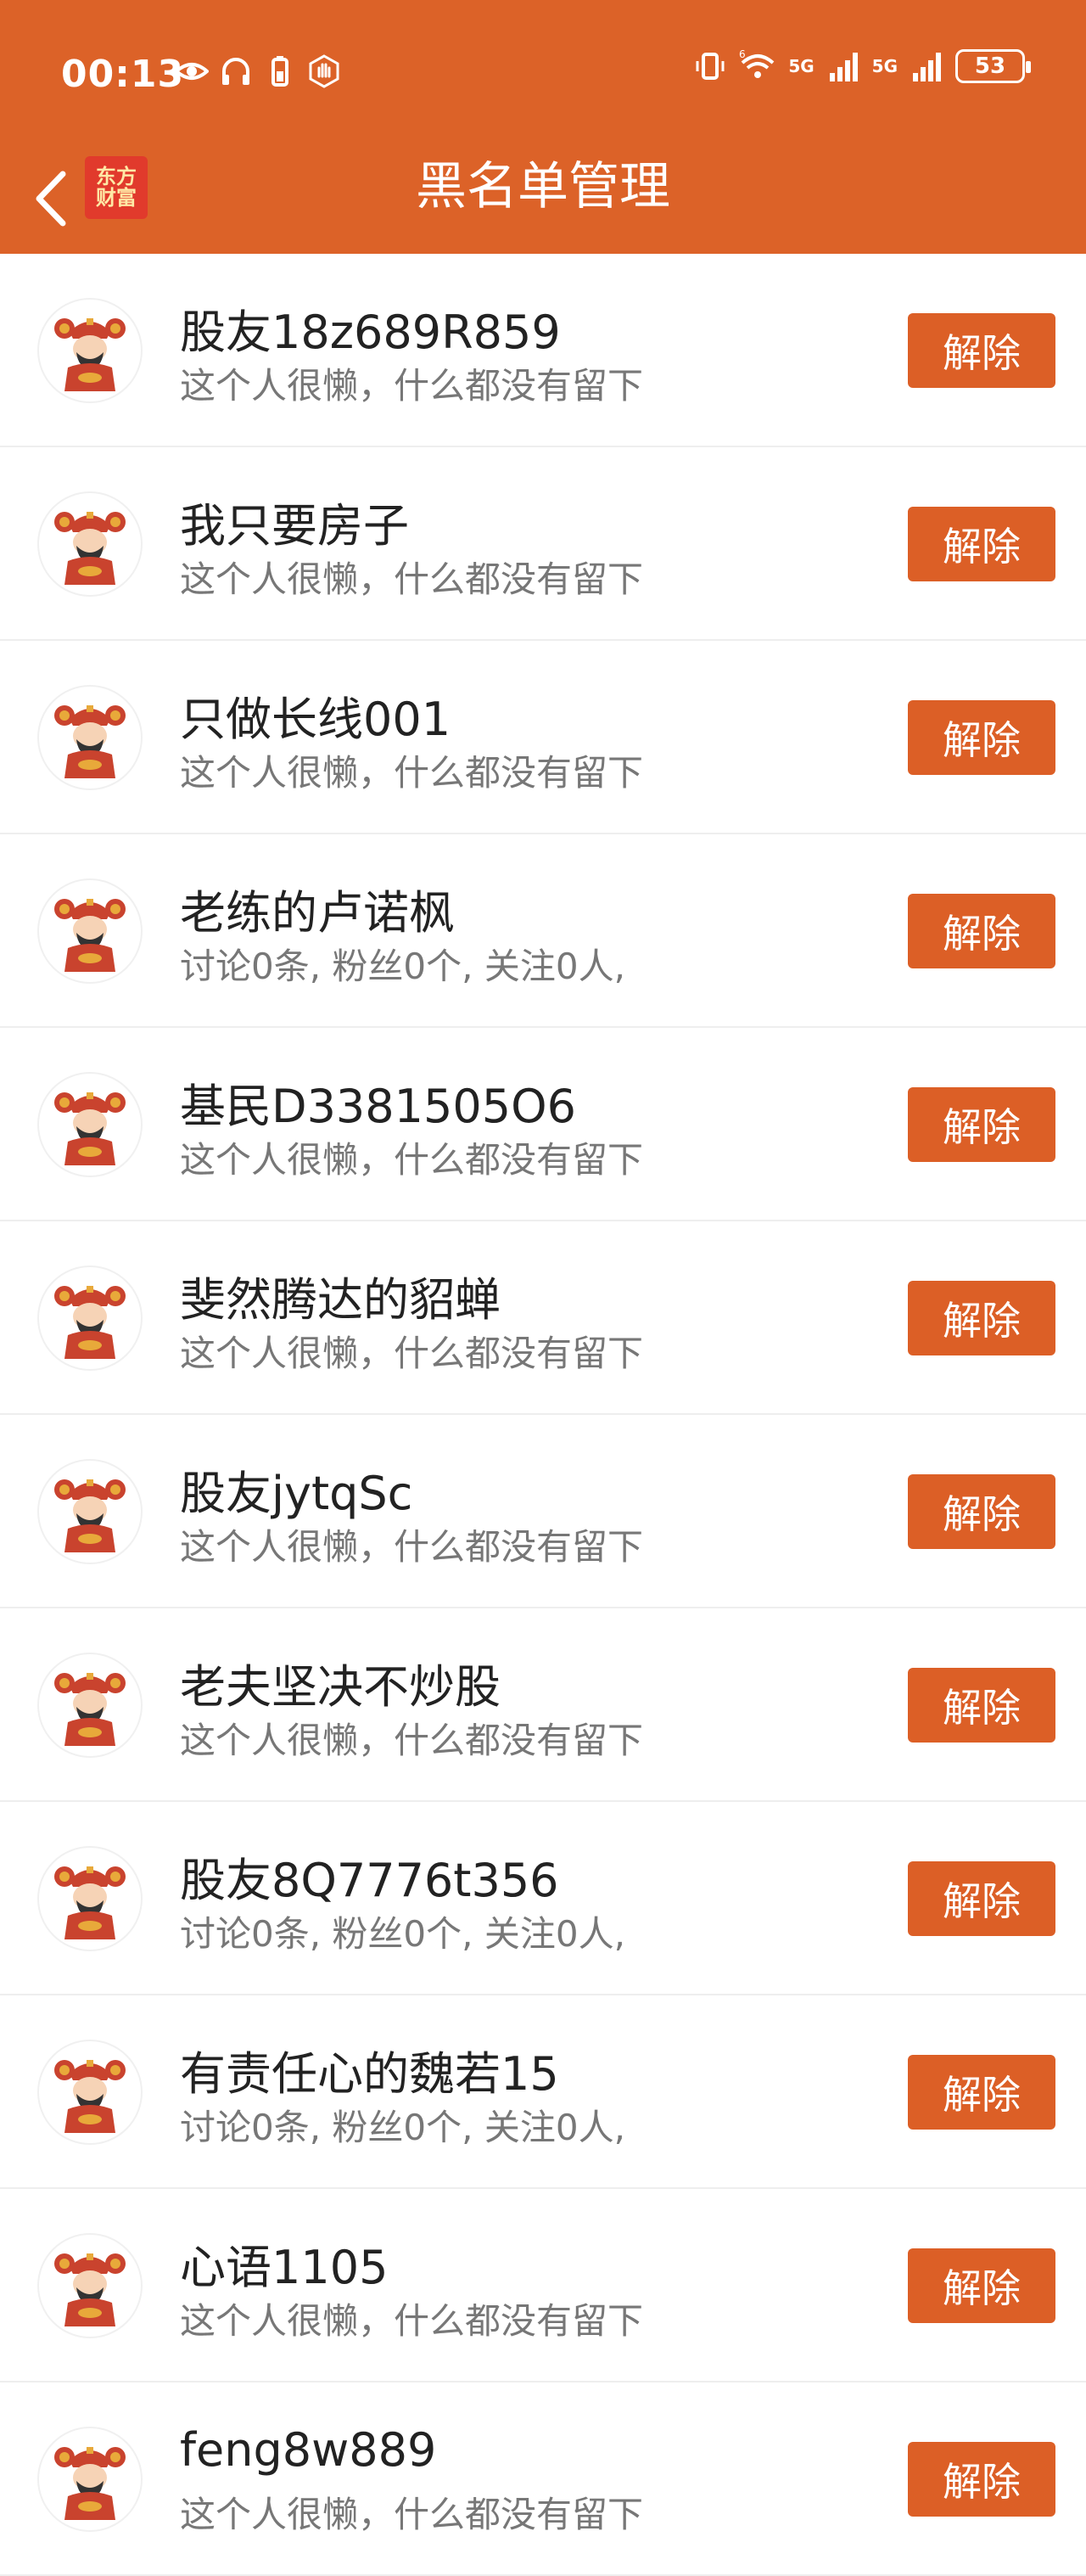  Describe the element at coordinates (543, 2479) in the screenshot. I see `list-item: feng8w889 这个人很懒，什么都没有留下 解除` at that location.